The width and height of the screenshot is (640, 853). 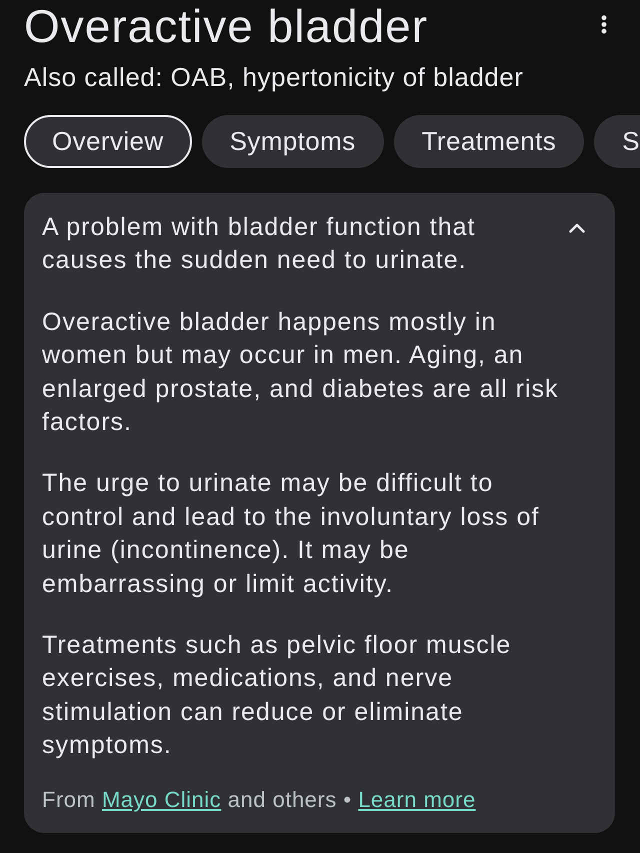 What do you see at coordinates (604, 24) in the screenshot?
I see `more-options-icon` at bounding box center [604, 24].